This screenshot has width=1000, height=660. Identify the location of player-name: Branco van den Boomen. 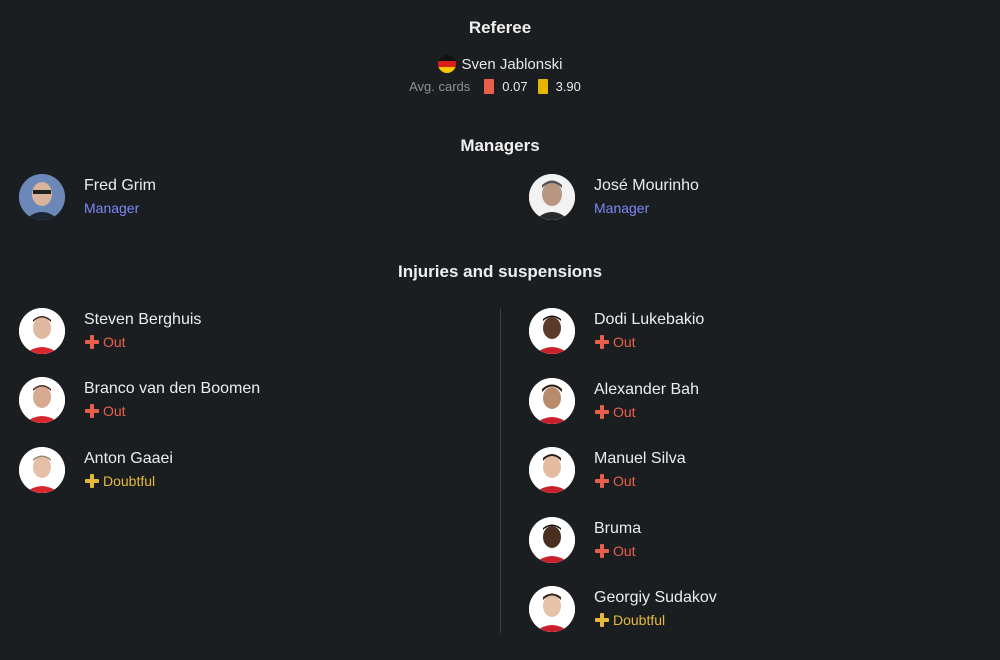
(172, 388).